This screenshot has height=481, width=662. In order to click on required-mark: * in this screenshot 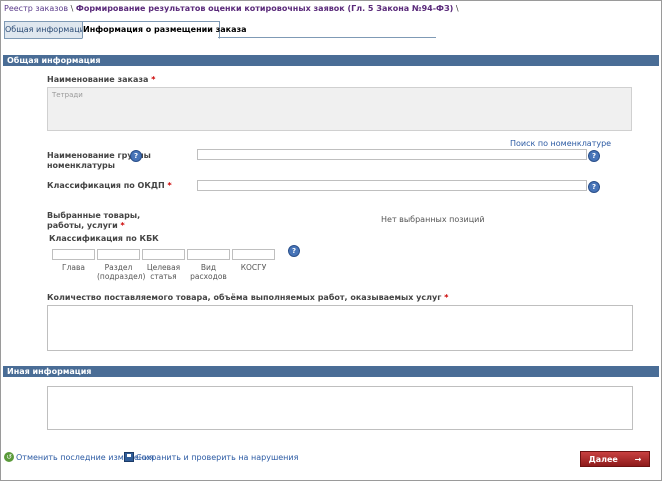, I will do `click(153, 79)`.